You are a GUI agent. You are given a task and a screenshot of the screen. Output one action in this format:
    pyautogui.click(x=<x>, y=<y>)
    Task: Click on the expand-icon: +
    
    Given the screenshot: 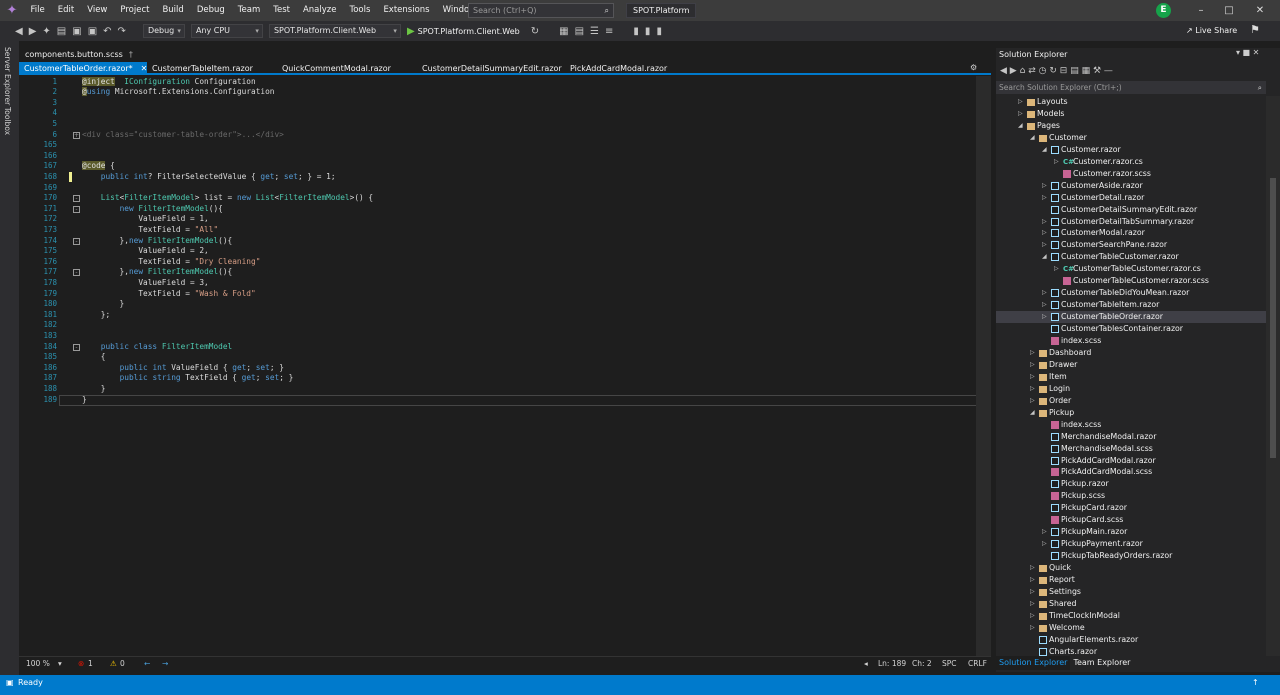 What is the action you would take?
    pyautogui.click(x=76, y=135)
    